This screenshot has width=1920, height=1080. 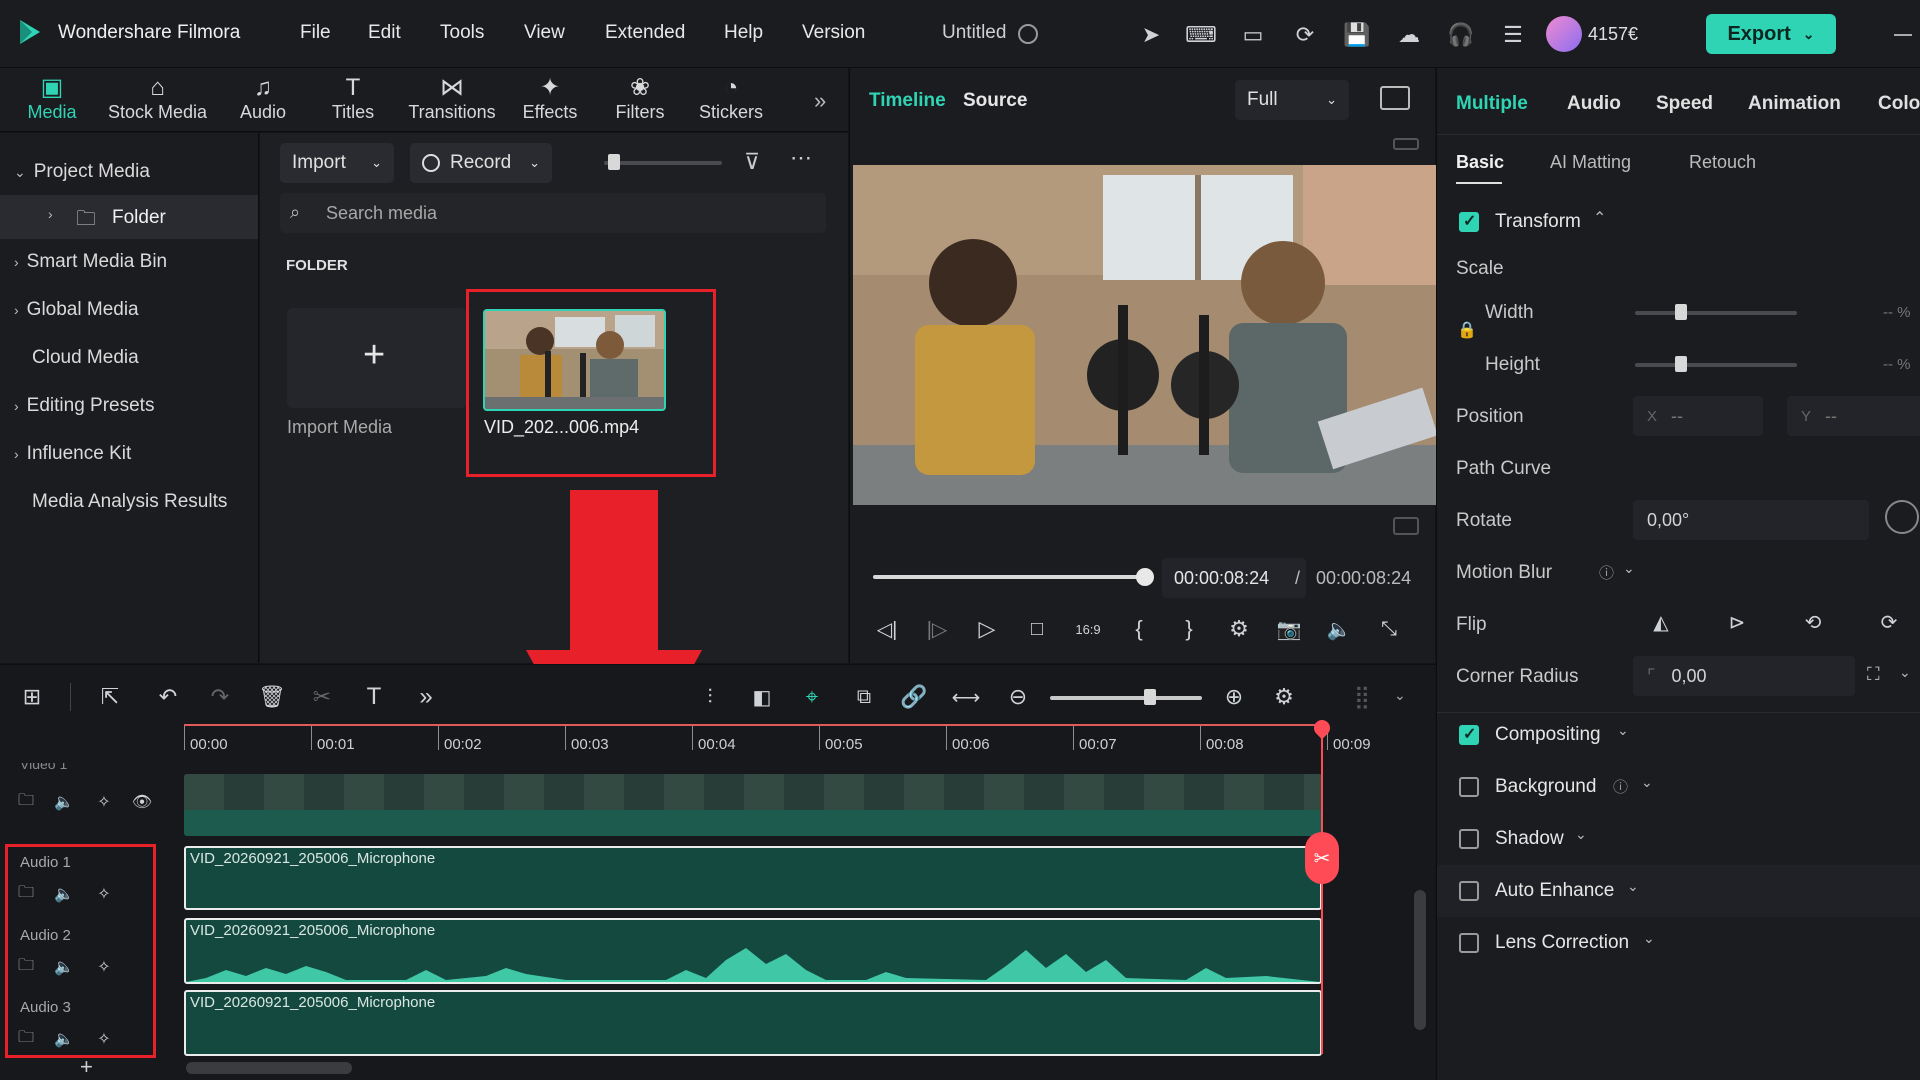 What do you see at coordinates (1469, 734) in the screenshot?
I see `compositing-checkbox` at bounding box center [1469, 734].